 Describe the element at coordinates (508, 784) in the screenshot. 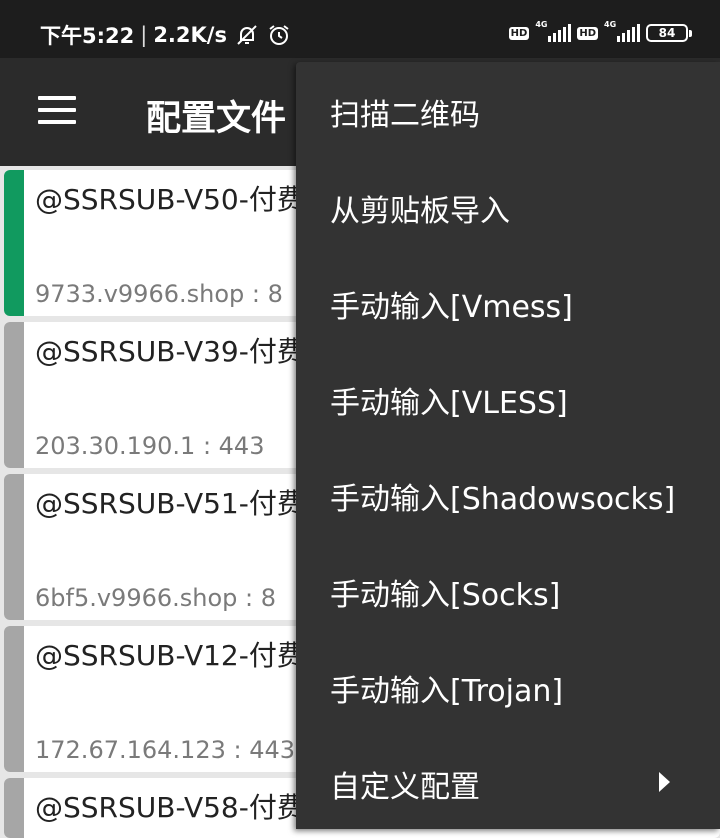

I see `menu-item-custom-config: 自定义配置` at that location.